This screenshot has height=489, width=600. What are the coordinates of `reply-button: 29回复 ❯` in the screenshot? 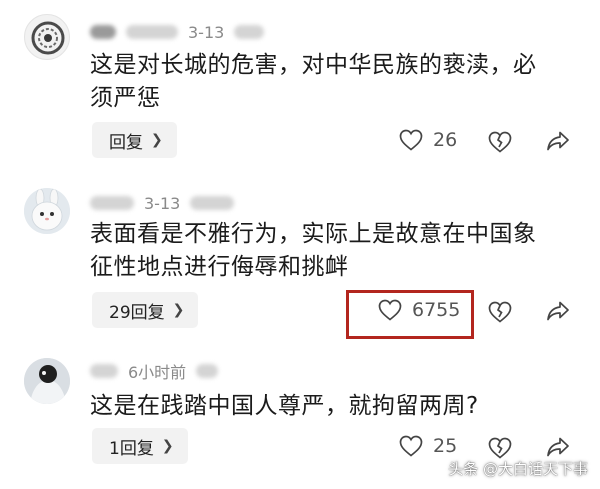 It's located at (145, 310).